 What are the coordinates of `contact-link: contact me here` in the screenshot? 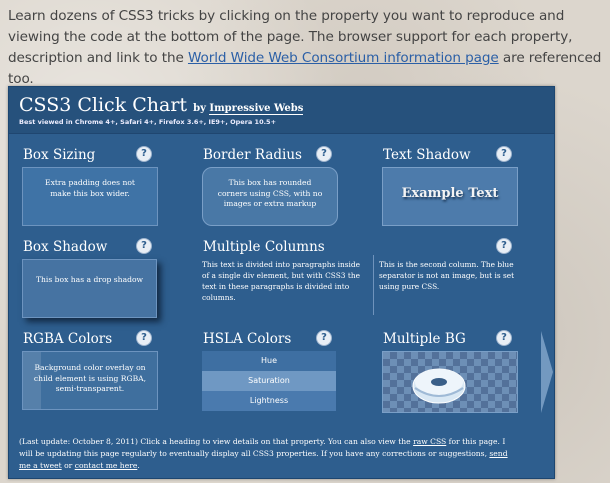 It's located at (106, 465).